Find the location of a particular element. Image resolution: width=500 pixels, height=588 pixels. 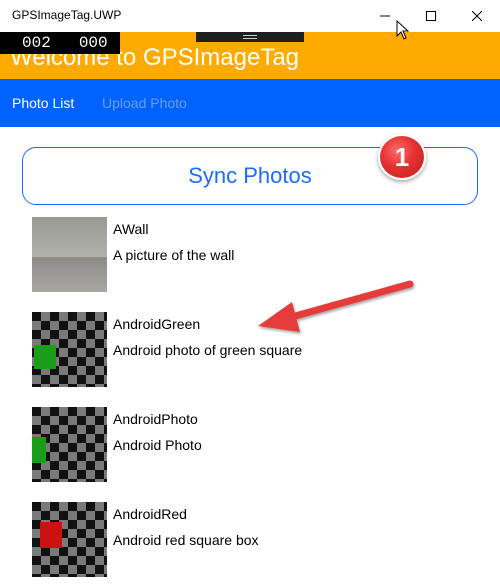

list-item: AndroidRed Android red square box is located at coordinates (252, 540).